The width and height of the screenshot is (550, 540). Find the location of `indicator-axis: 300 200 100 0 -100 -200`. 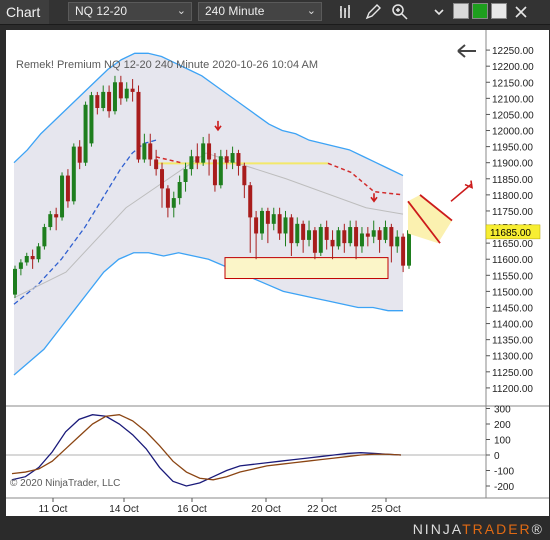

indicator-axis: 300 200 100 0 -100 -200 is located at coordinates (500, 449).